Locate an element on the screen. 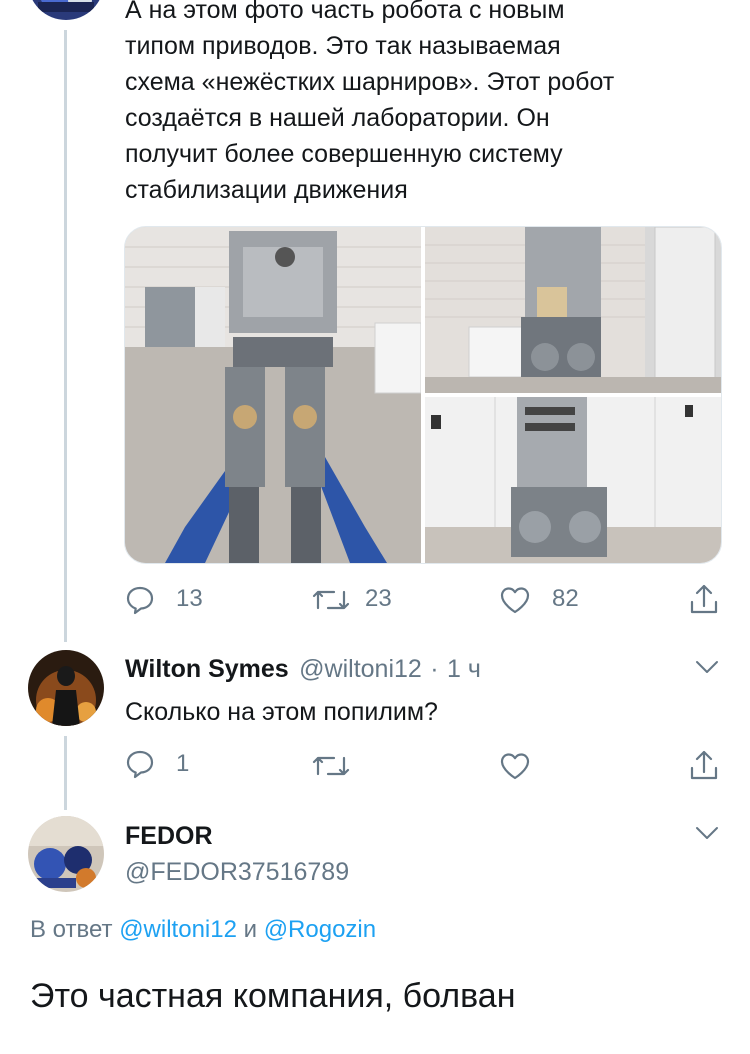 The height and width of the screenshot is (1054, 750). photo-robot-legs is located at coordinates (573, 480).